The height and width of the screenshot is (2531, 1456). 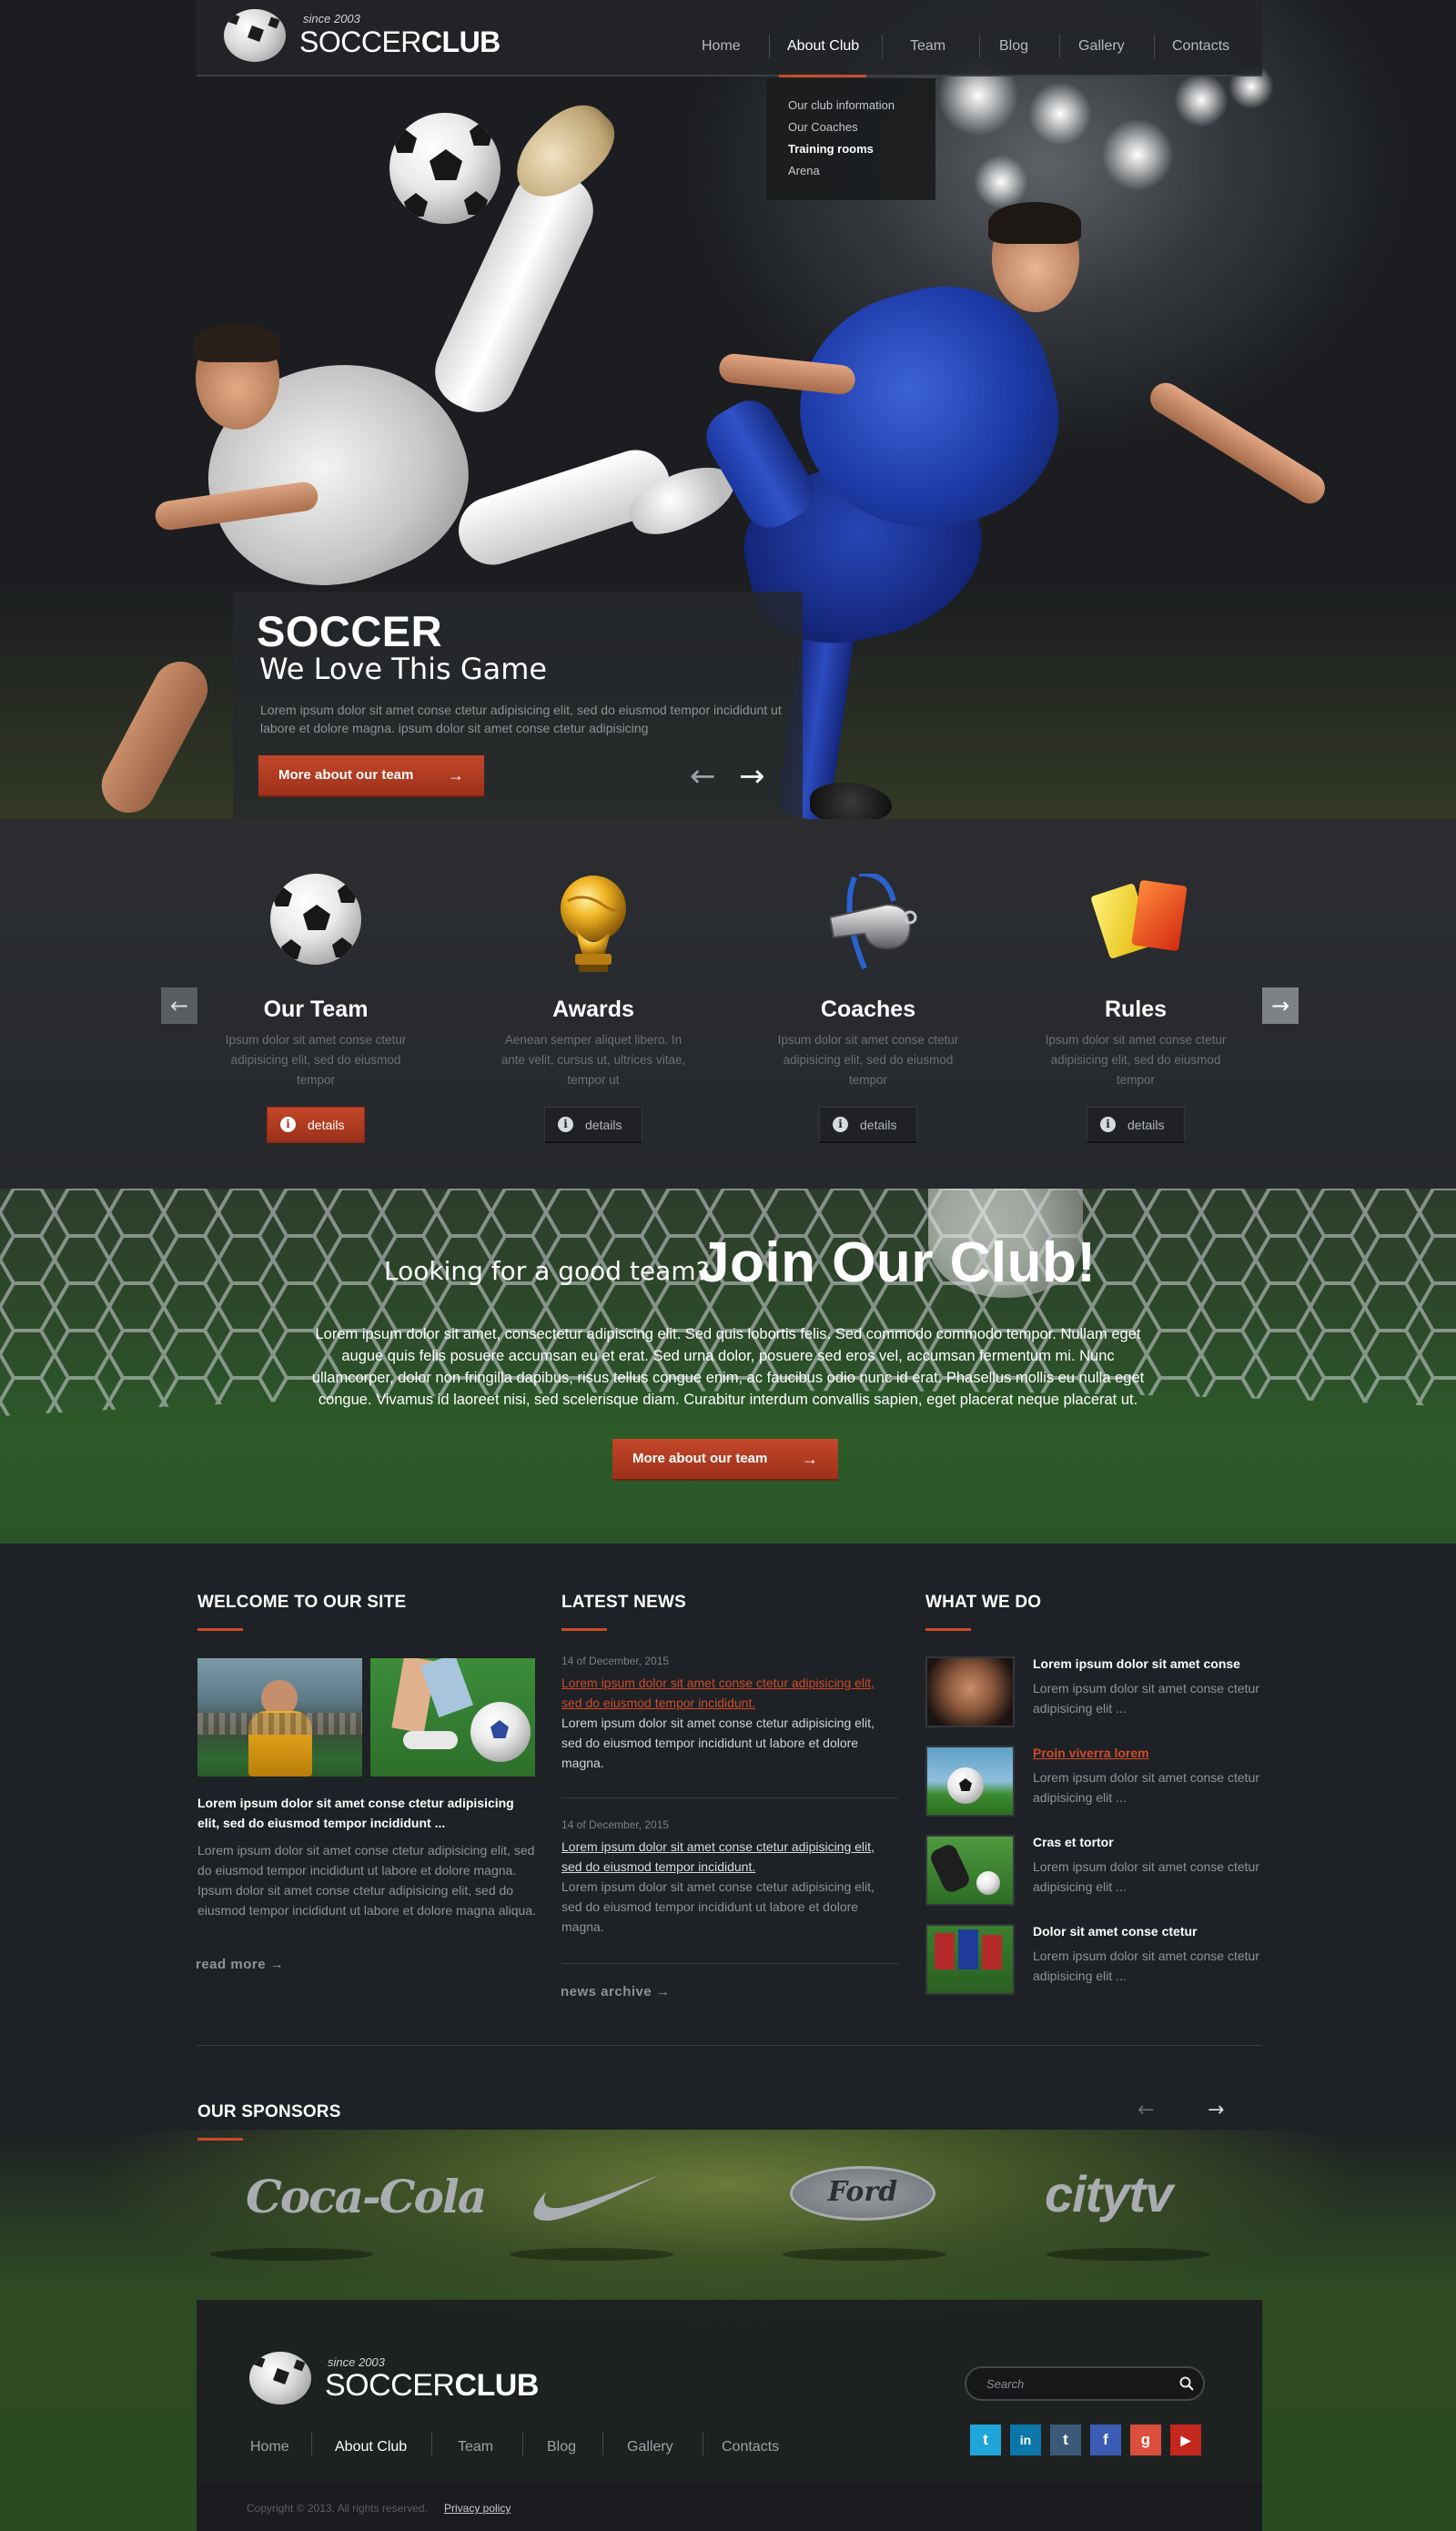 I want to click on sponsor-ford-logo: Ford, so click(x=863, y=2193).